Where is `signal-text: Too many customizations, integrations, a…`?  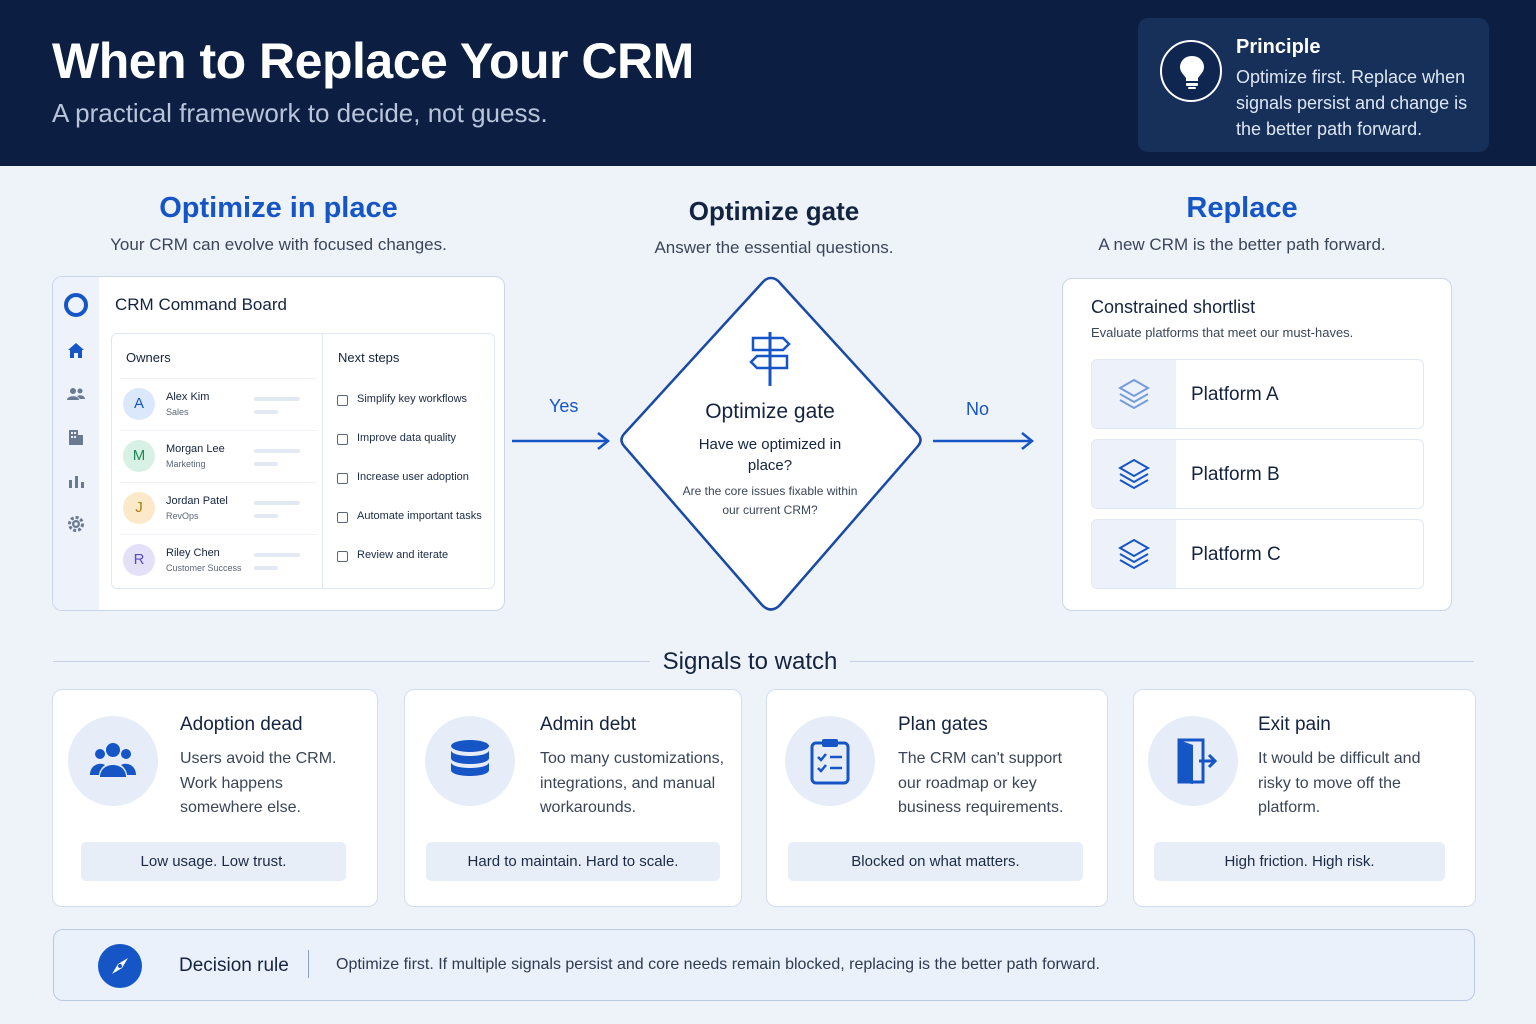
signal-text: Too many customizations, integrations, a… is located at coordinates (632, 783).